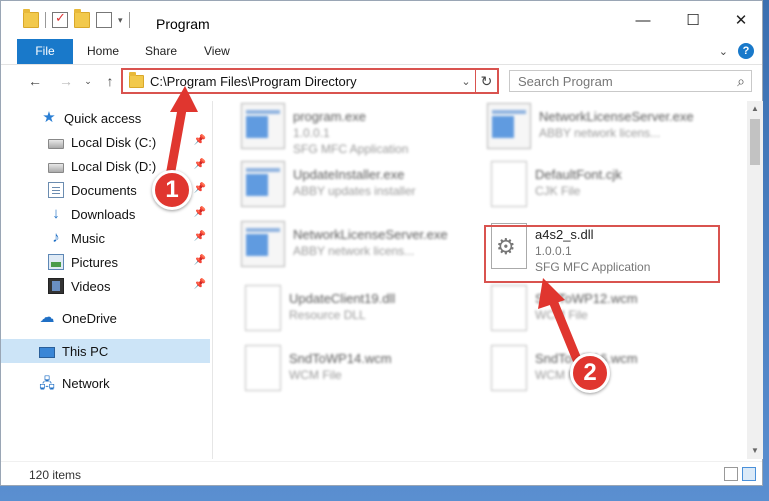  I want to click on computer-icon, so click(47, 352).